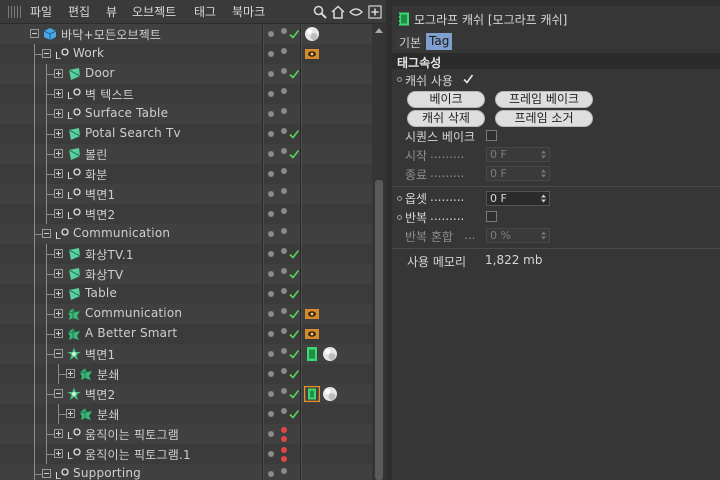  I want to click on sphere-material-tag-icon, so click(330, 354).